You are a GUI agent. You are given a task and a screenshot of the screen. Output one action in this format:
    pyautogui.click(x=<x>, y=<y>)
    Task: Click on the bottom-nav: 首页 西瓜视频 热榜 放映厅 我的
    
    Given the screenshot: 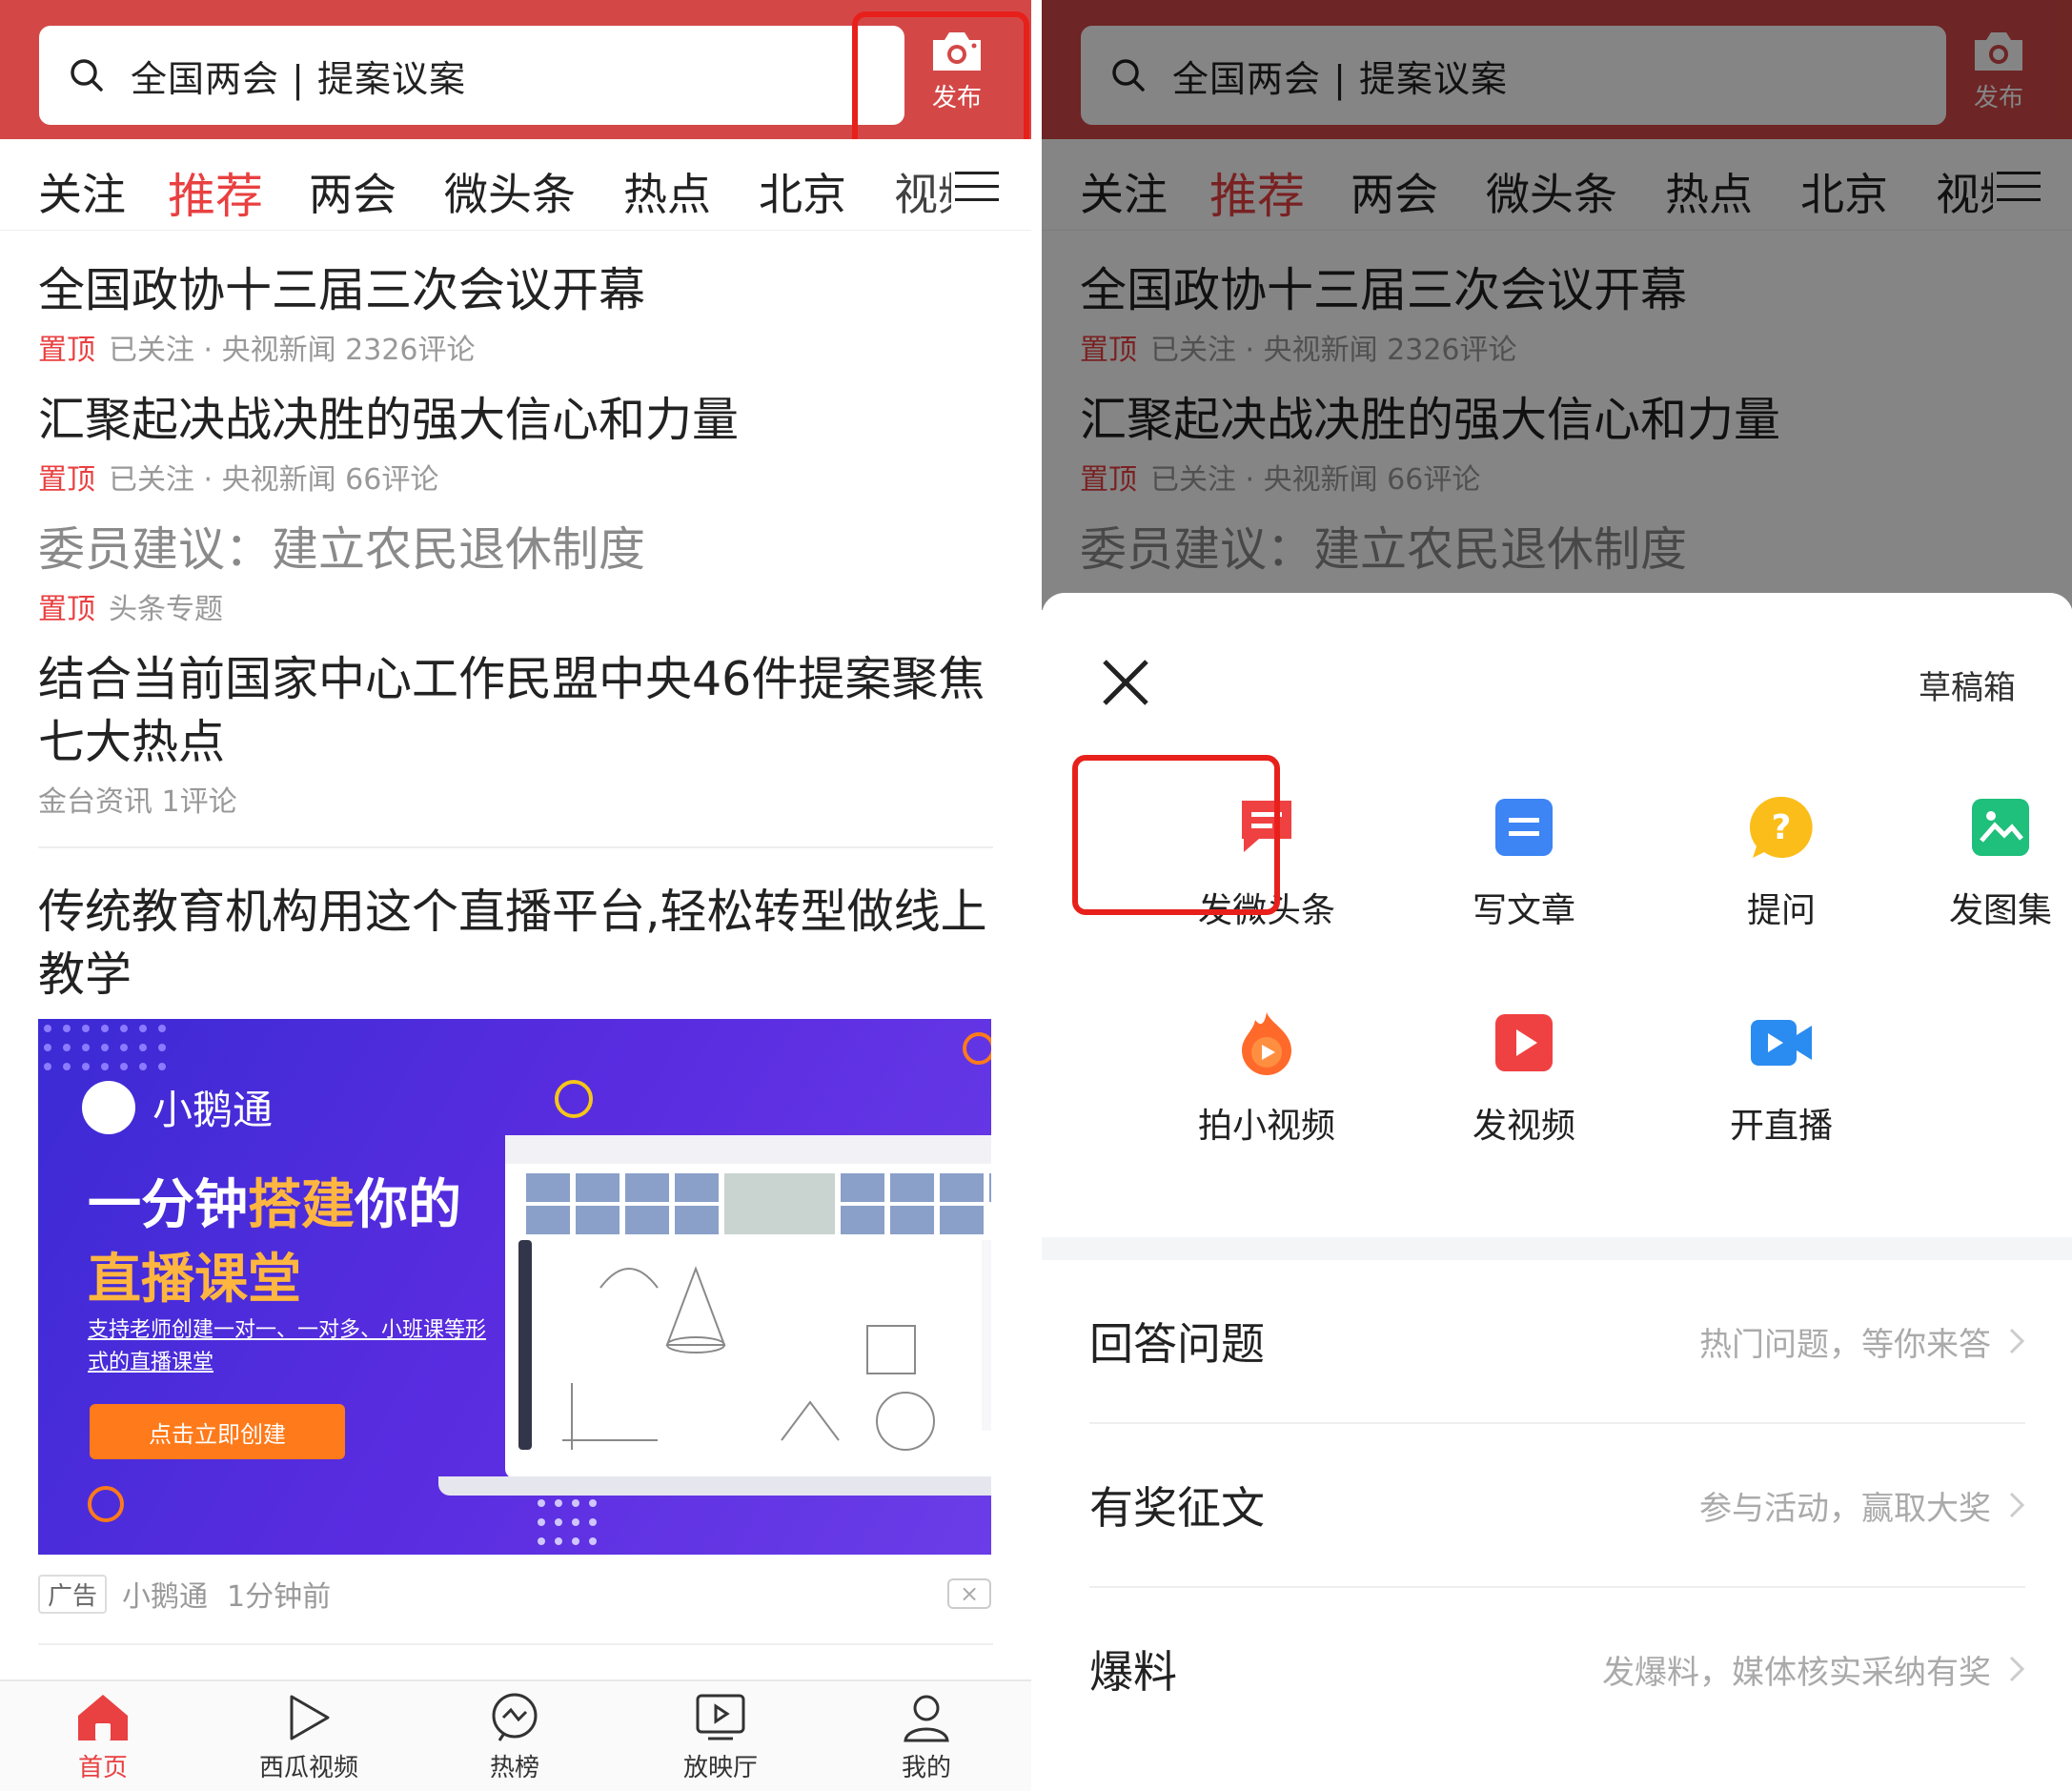 What is the action you would take?
    pyautogui.click(x=515, y=1735)
    